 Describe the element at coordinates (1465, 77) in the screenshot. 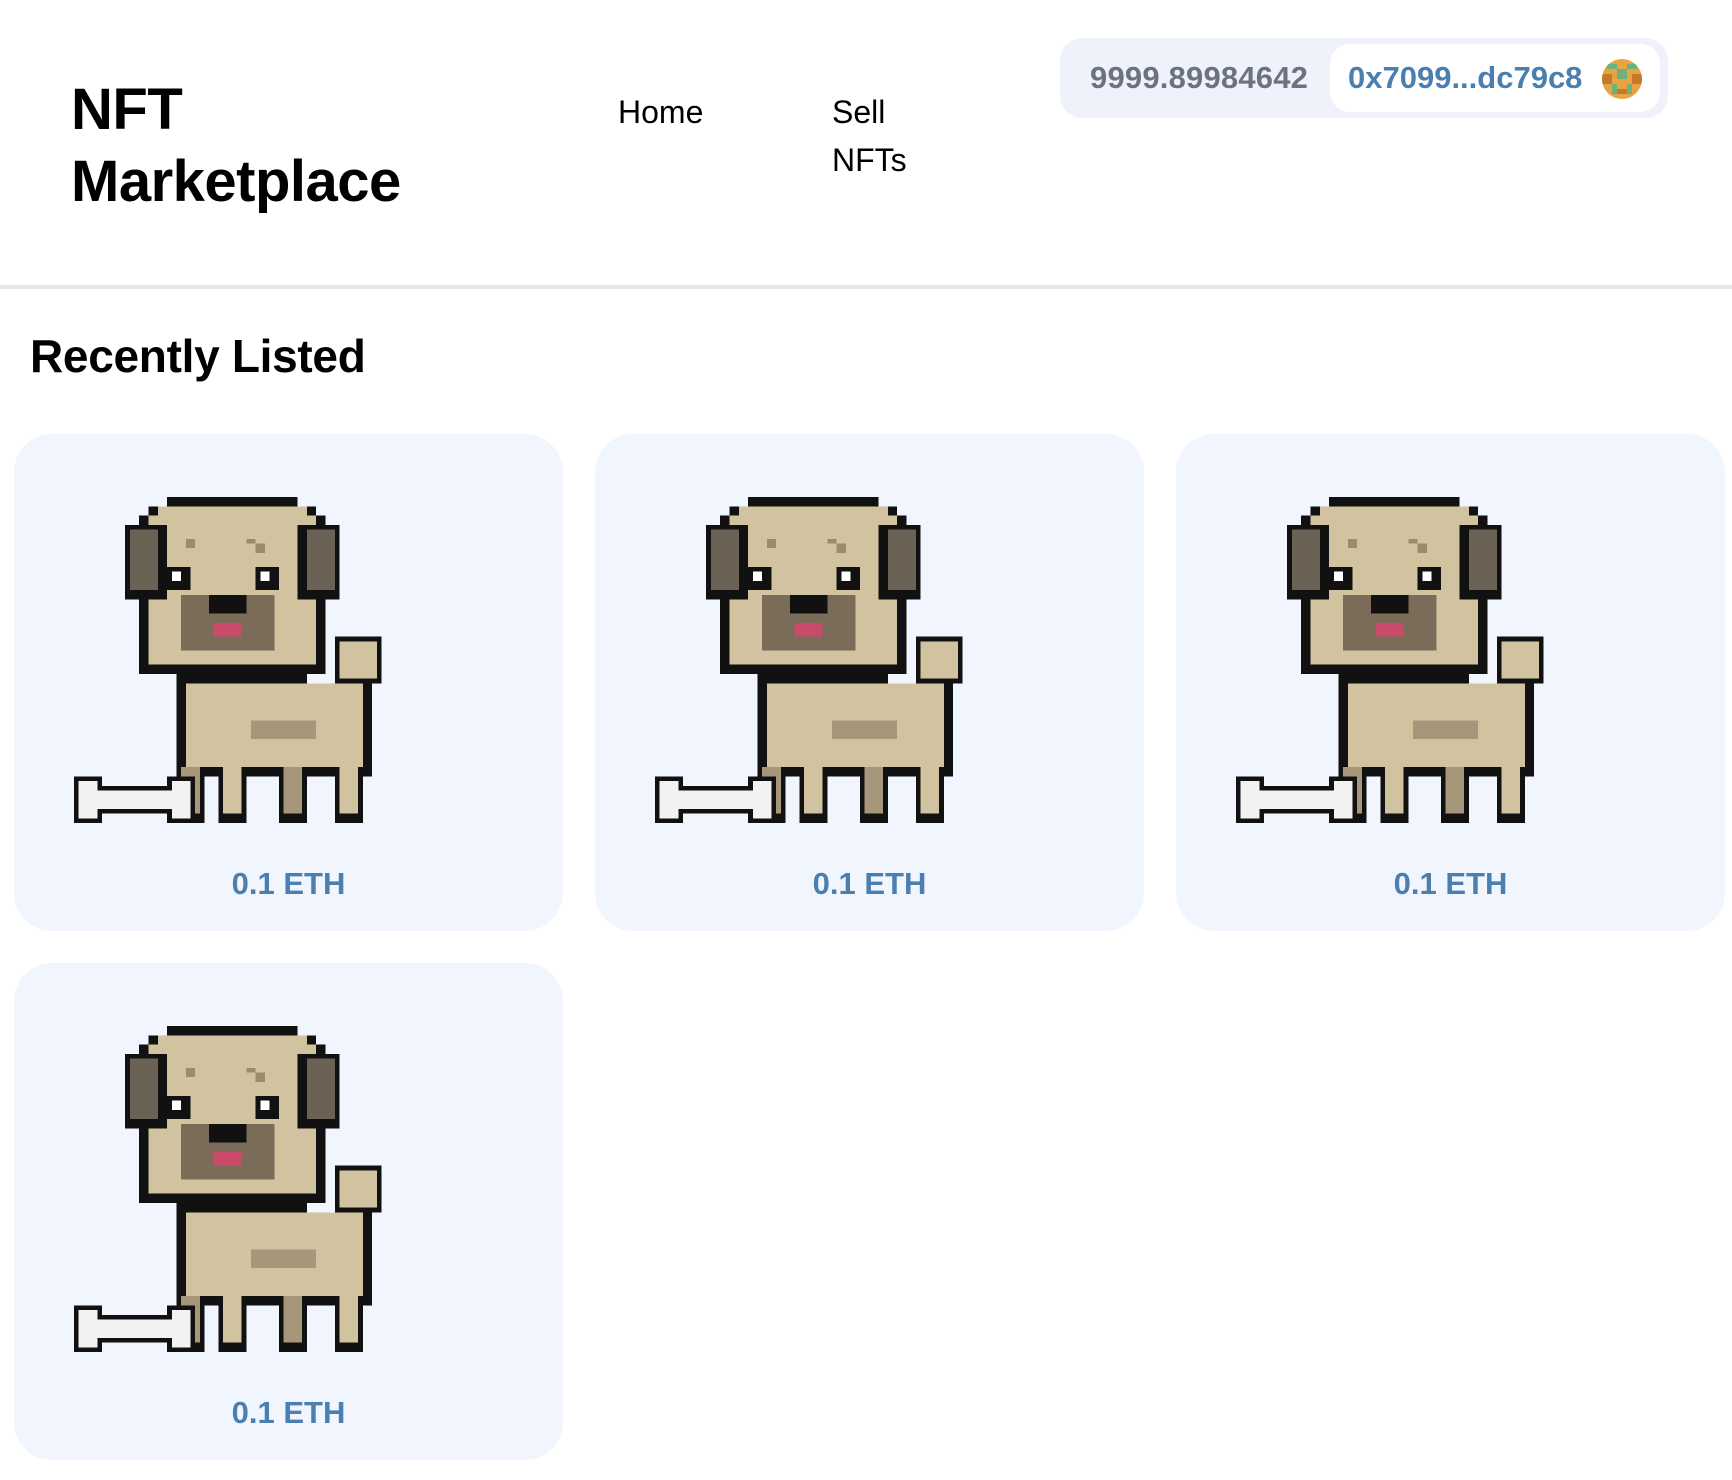

I see `wallet-address: 0x7099...dc79c8` at that location.